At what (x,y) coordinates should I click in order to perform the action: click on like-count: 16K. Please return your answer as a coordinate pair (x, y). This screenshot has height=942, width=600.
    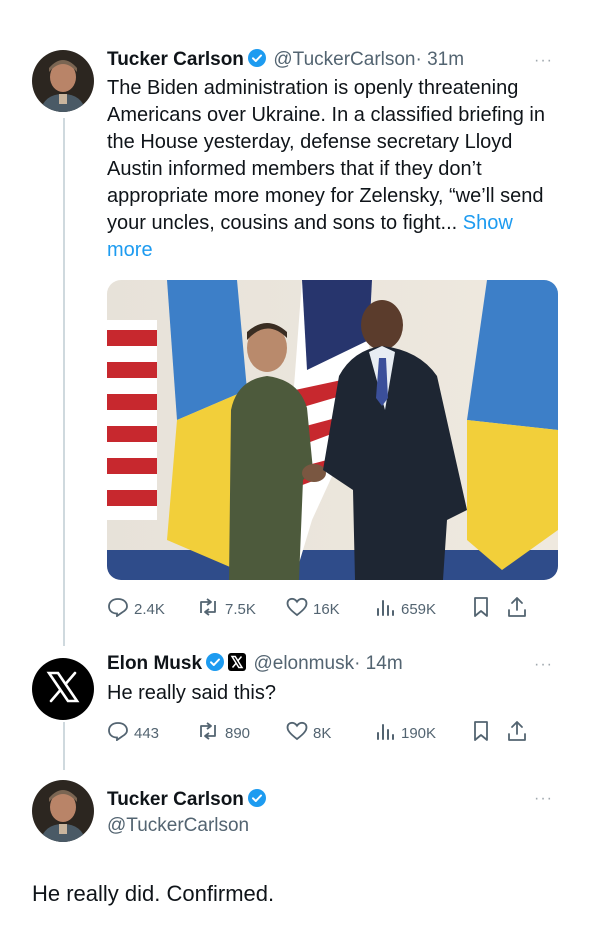
    Looking at the image, I should click on (326, 609).